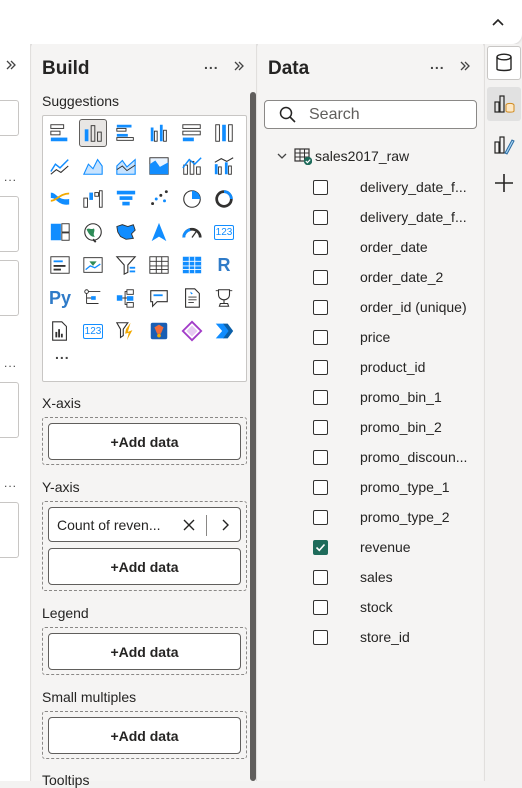 The height and width of the screenshot is (788, 522). Describe the element at coordinates (159, 298) in the screenshot. I see `visual-qa-visual-button` at that location.